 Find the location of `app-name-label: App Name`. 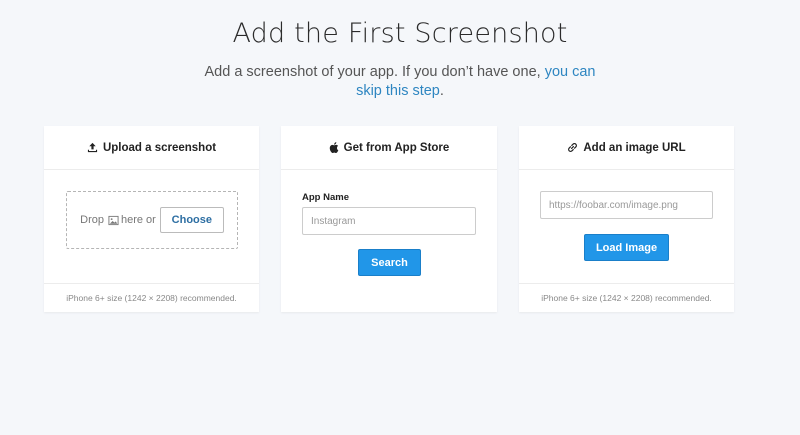

app-name-label: App Name is located at coordinates (325, 197).